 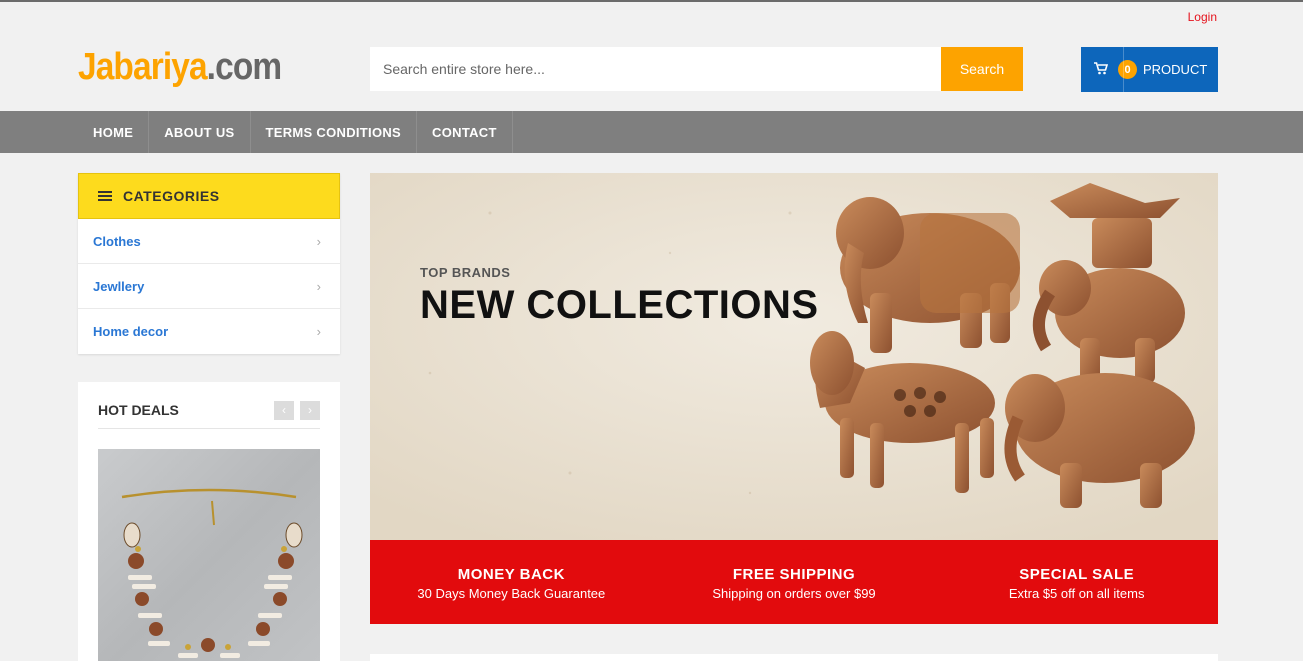 I want to click on site-logo: Jabariya.com, so click(x=180, y=67).